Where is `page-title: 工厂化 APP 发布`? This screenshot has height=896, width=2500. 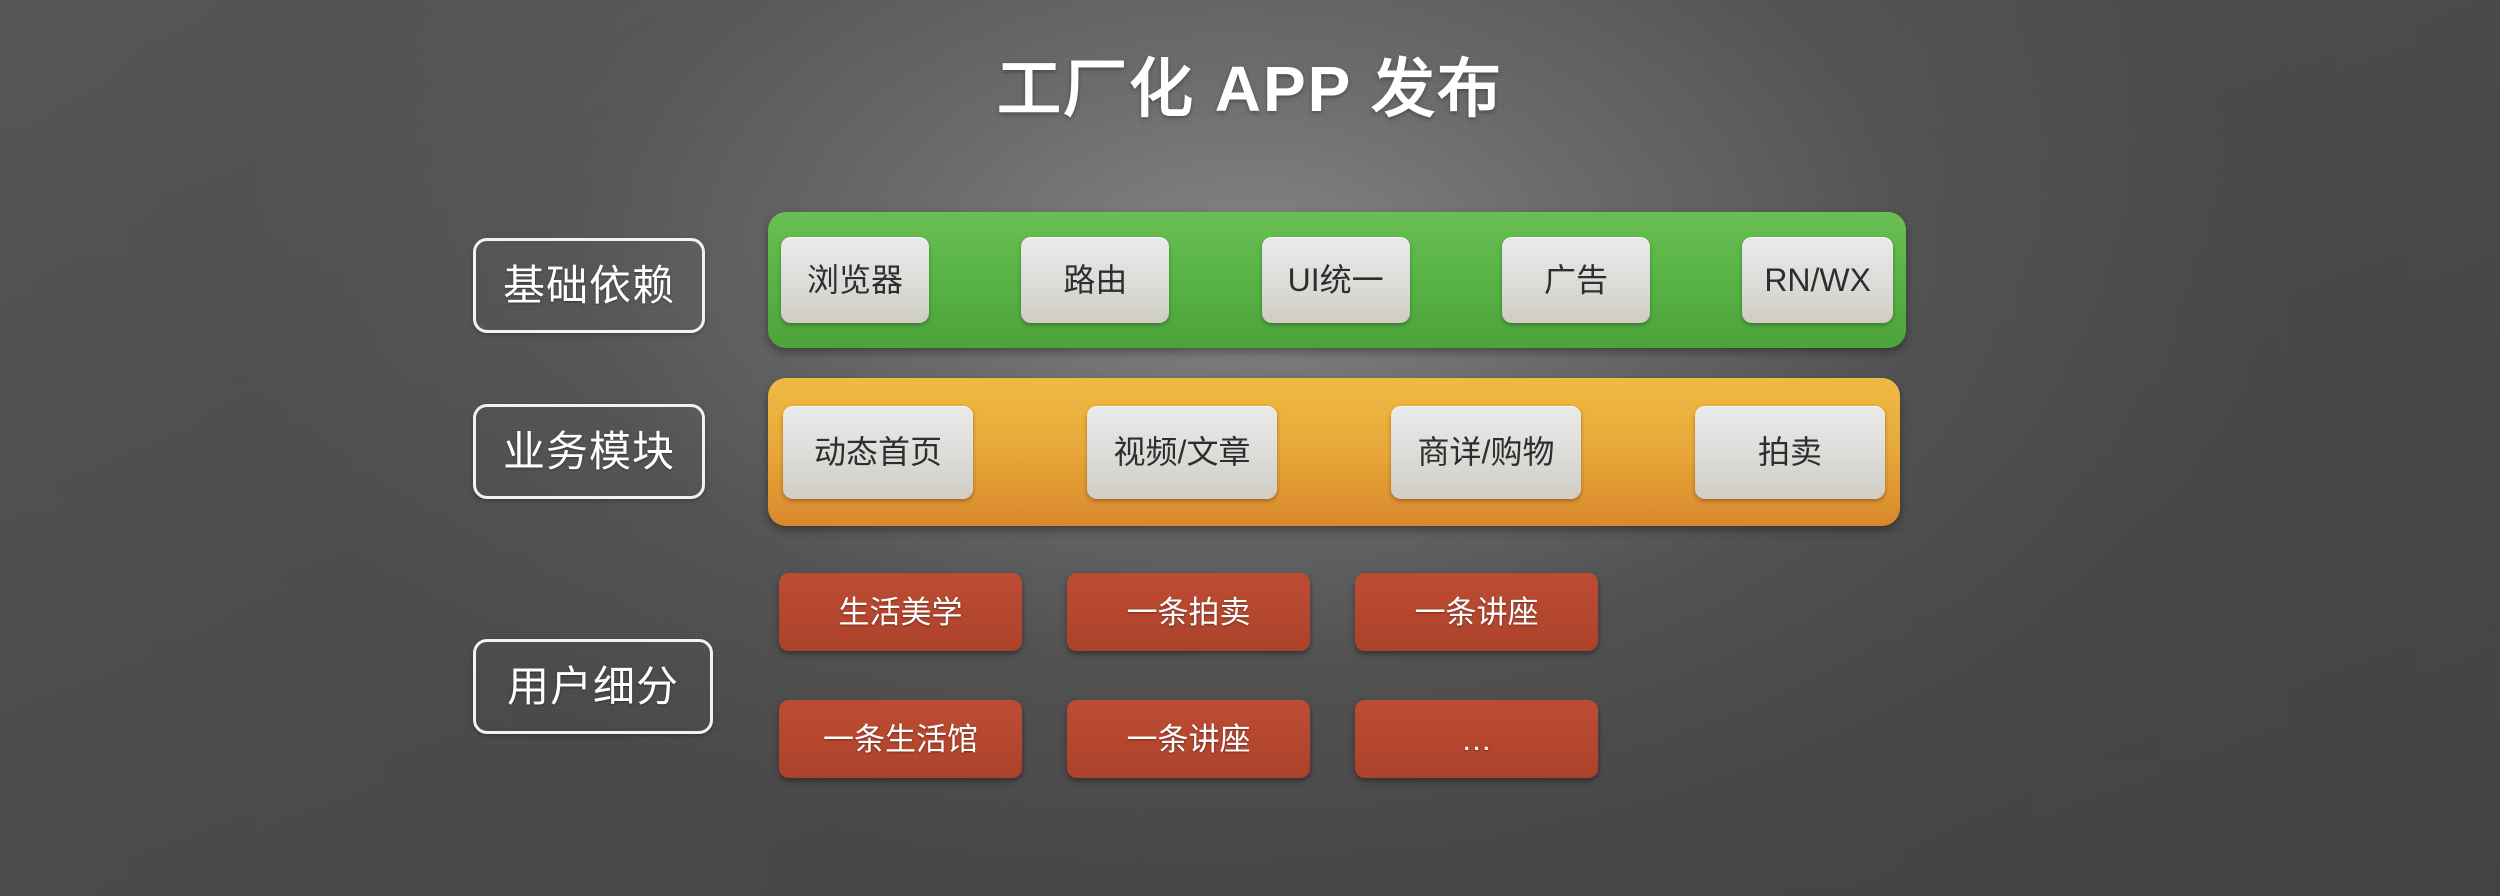 page-title: 工厂化 APP 发布 is located at coordinates (1250, 89).